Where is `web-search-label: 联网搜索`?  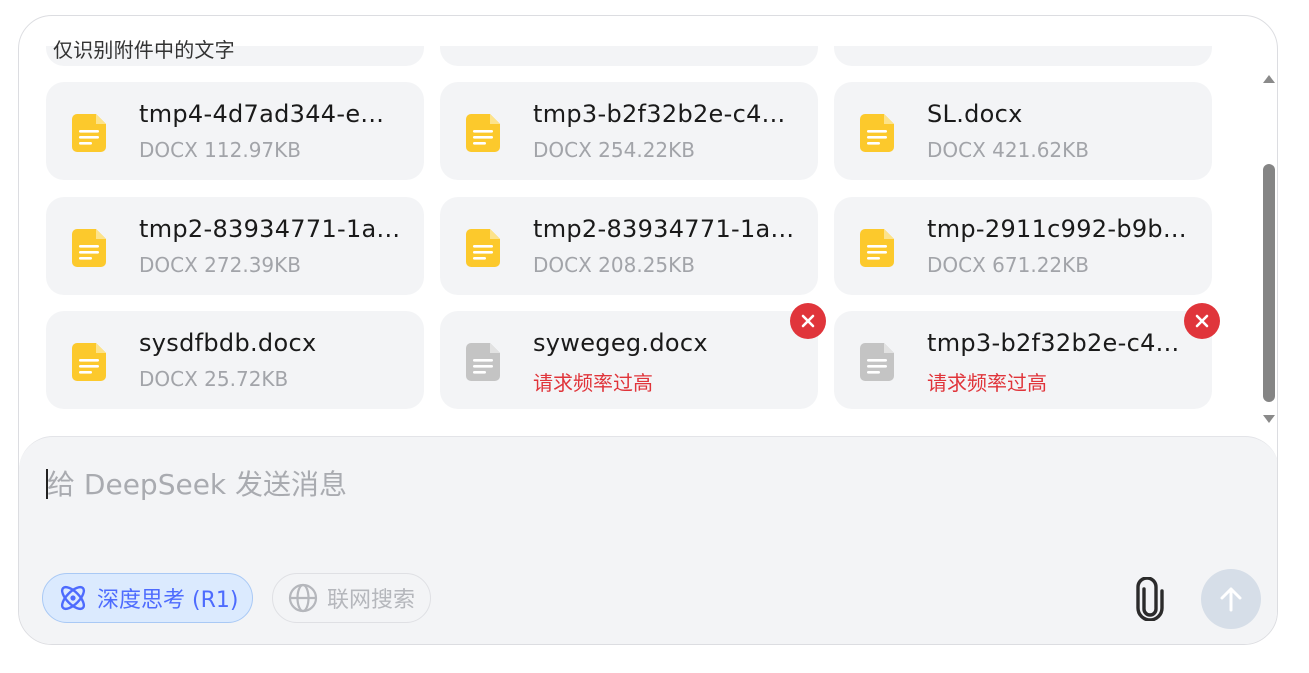 web-search-label: 联网搜索 is located at coordinates (371, 600).